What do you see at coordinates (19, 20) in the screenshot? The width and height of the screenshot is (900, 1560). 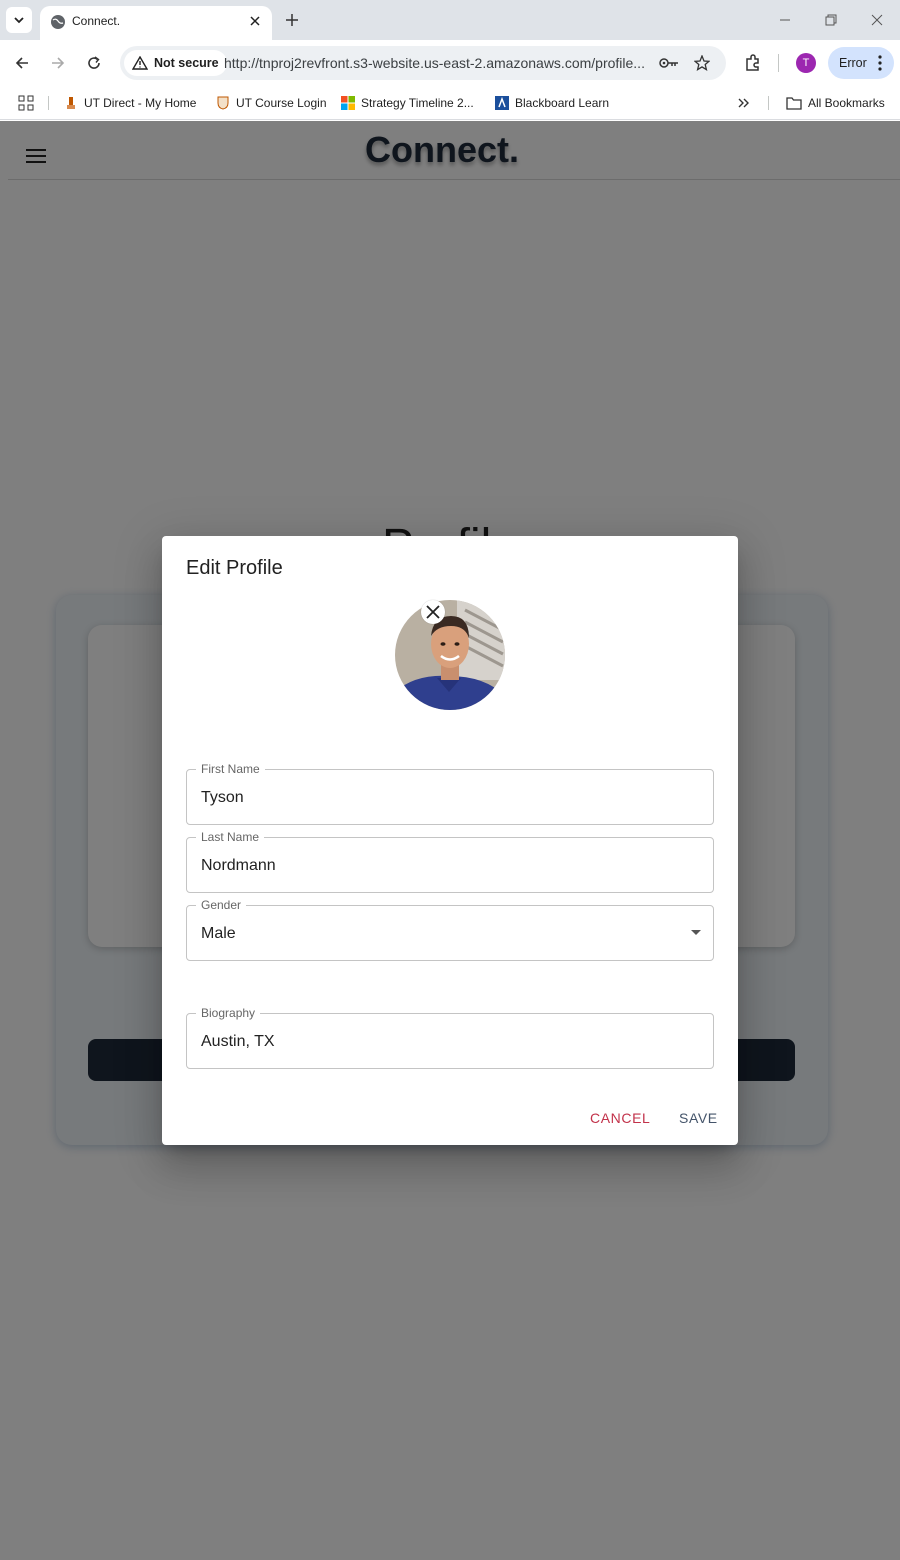 I see `tab-search-chevron-icon` at bounding box center [19, 20].